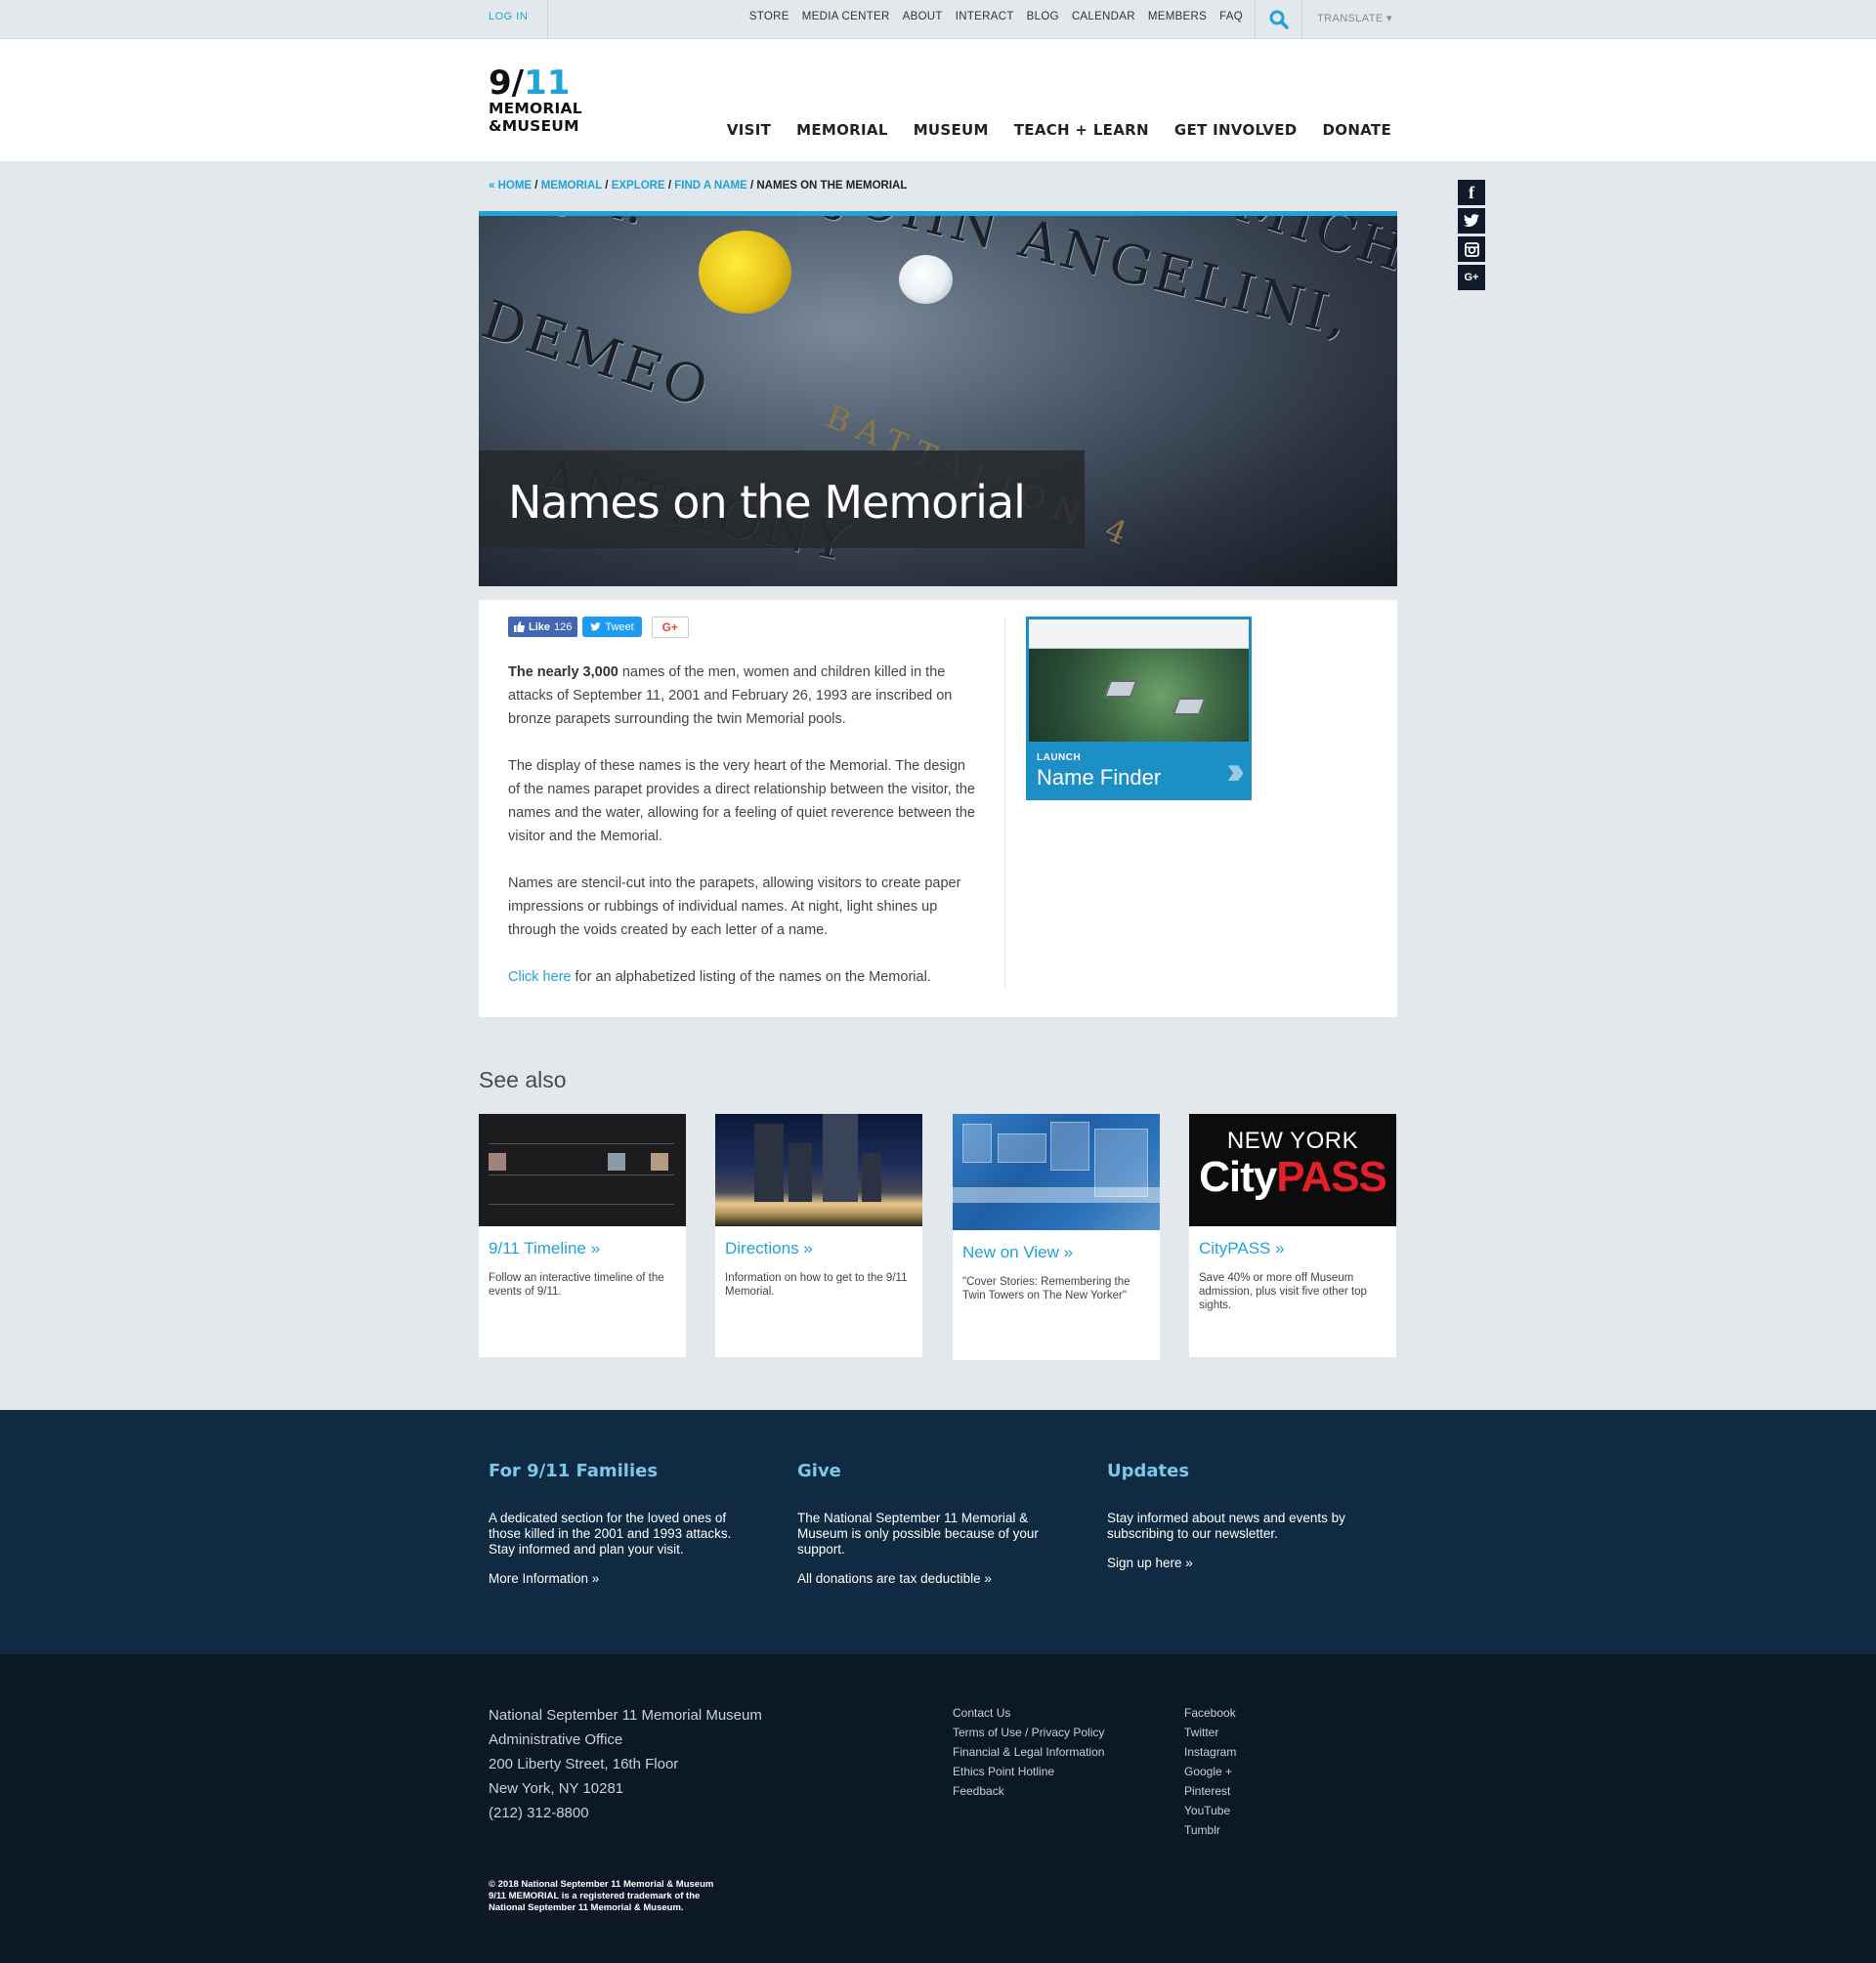 This screenshot has height=1963, width=1876. I want to click on tweet-button: Tweet, so click(612, 627).